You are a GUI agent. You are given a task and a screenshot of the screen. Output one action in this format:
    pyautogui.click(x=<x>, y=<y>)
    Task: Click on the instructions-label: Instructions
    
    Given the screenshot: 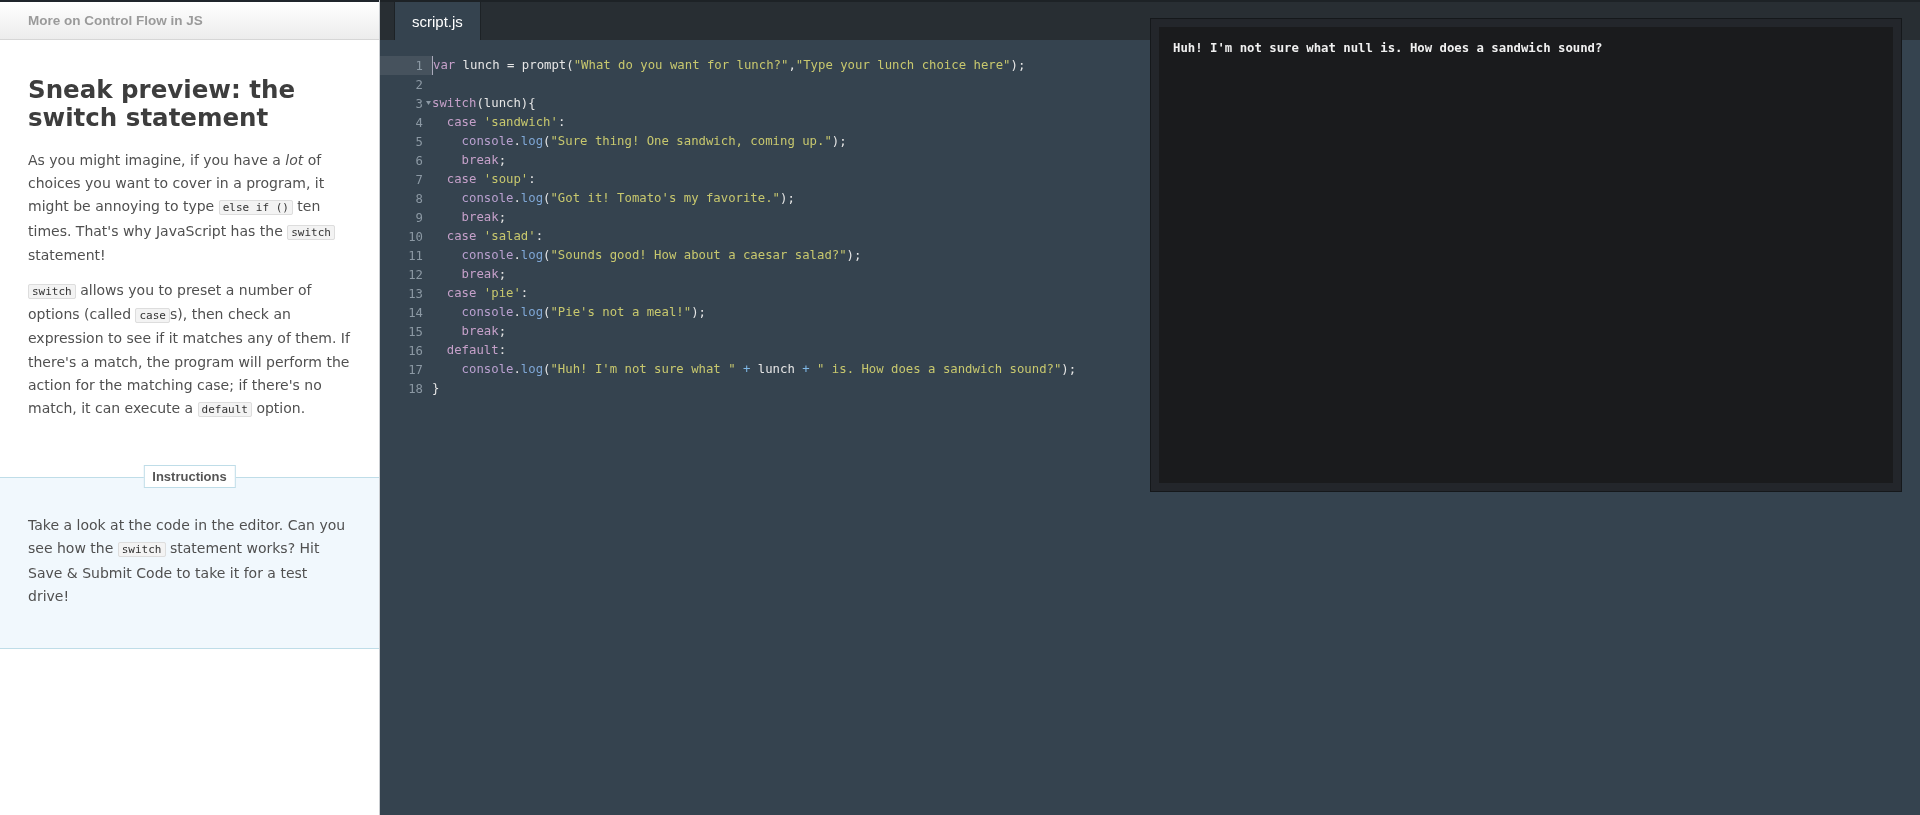 What is the action you would take?
    pyautogui.click(x=189, y=477)
    